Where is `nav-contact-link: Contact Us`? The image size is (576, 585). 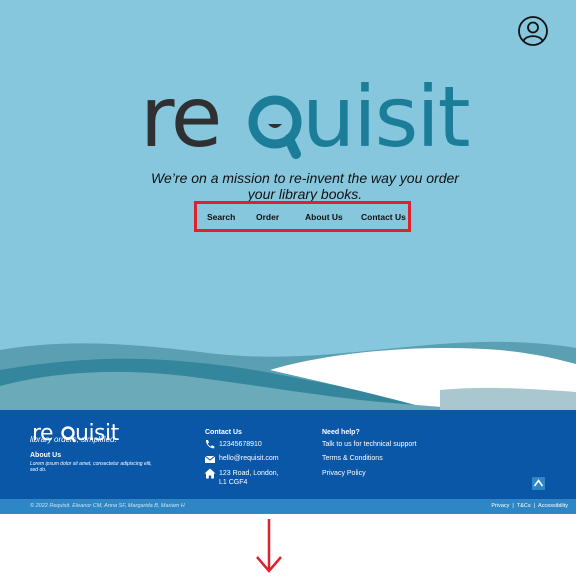
nav-contact-link: Contact Us is located at coordinates (383, 217).